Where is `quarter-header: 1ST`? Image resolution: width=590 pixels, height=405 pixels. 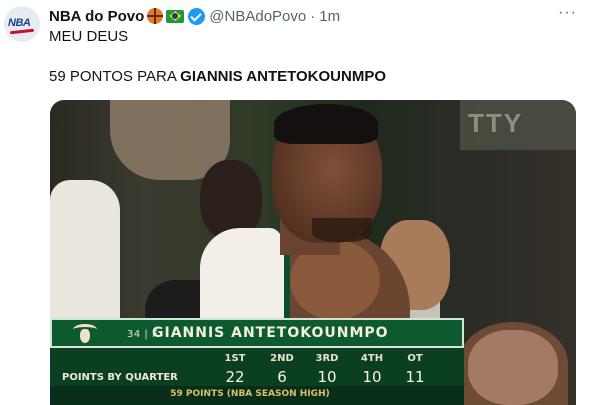
quarter-header: 1ST is located at coordinates (235, 358).